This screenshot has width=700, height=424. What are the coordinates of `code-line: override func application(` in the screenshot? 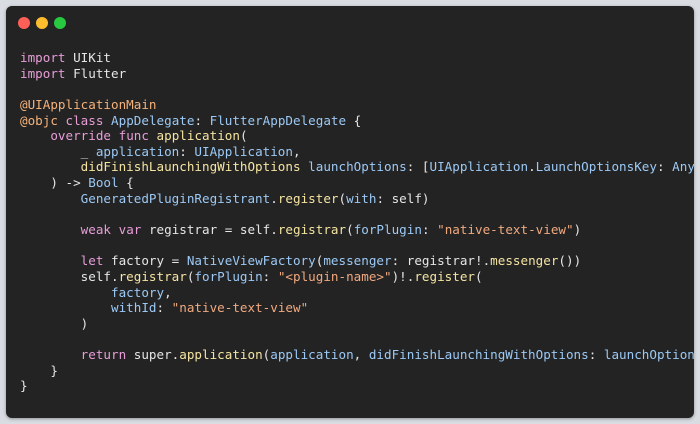 It's located at (357, 136).